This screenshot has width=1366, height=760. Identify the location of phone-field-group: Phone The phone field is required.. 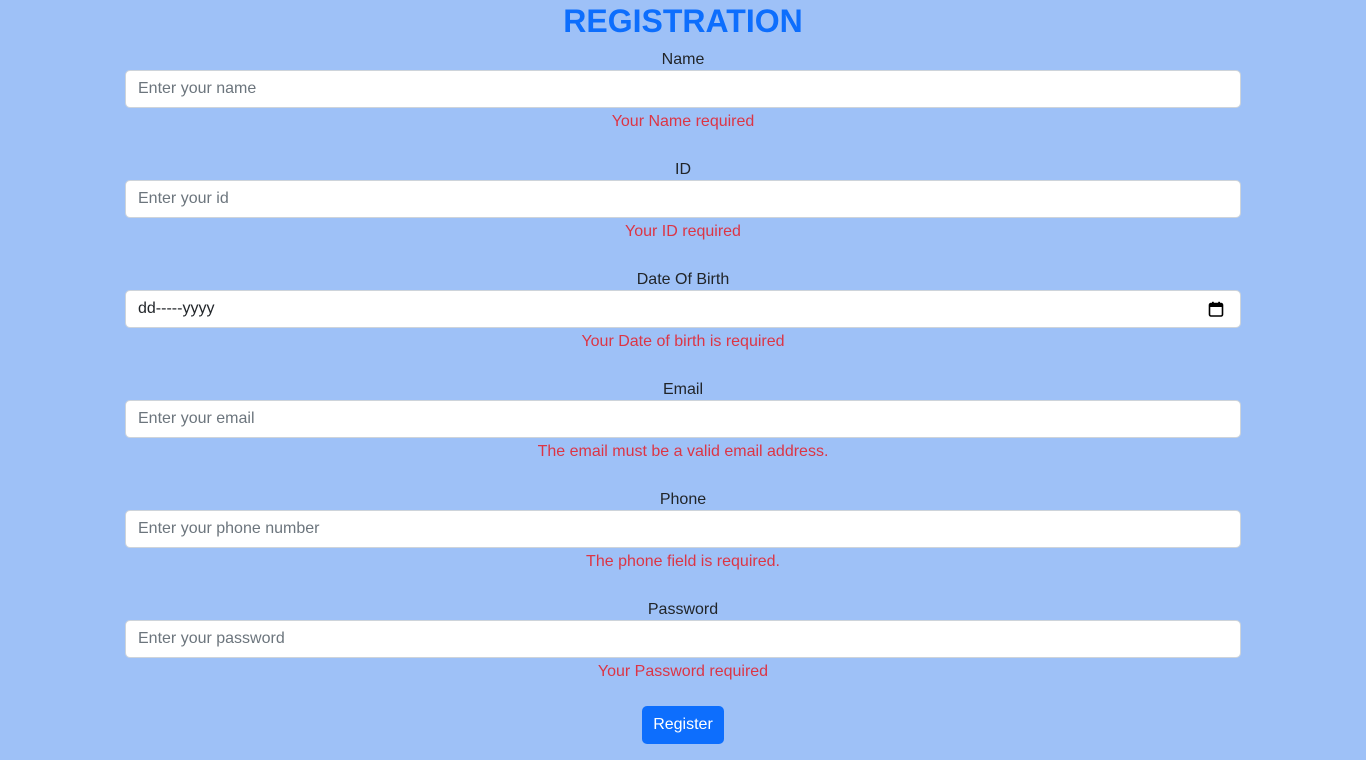
(683, 545).